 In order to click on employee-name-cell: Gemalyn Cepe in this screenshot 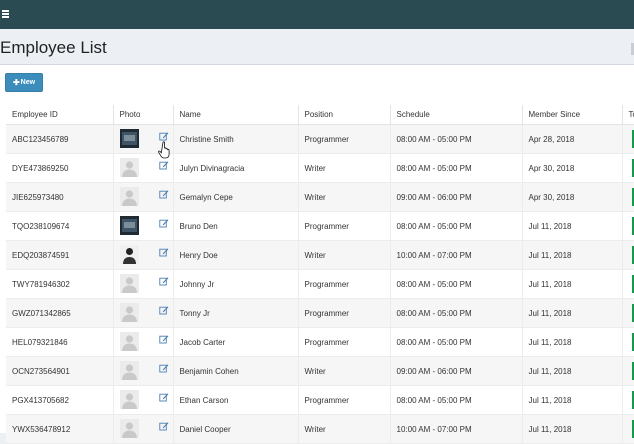, I will do `click(235, 197)`.